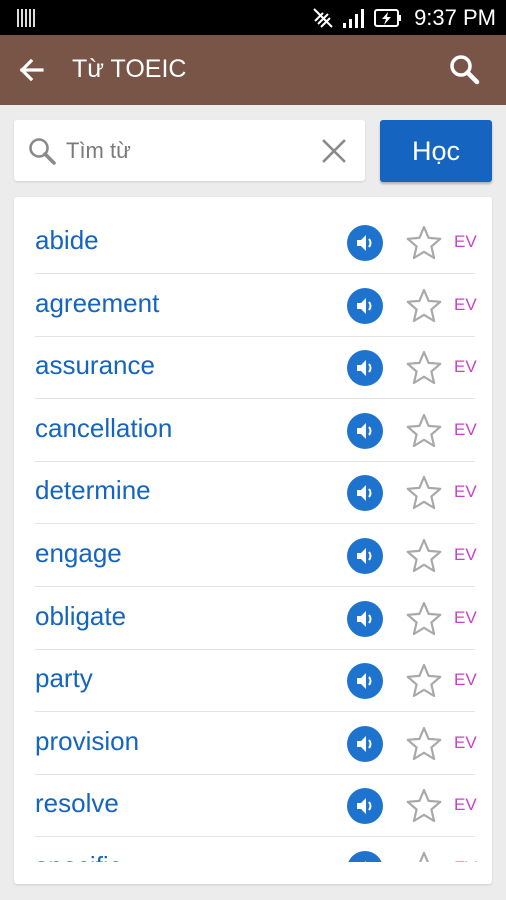 The image size is (506, 900). I want to click on word-label: engage, so click(78, 553).